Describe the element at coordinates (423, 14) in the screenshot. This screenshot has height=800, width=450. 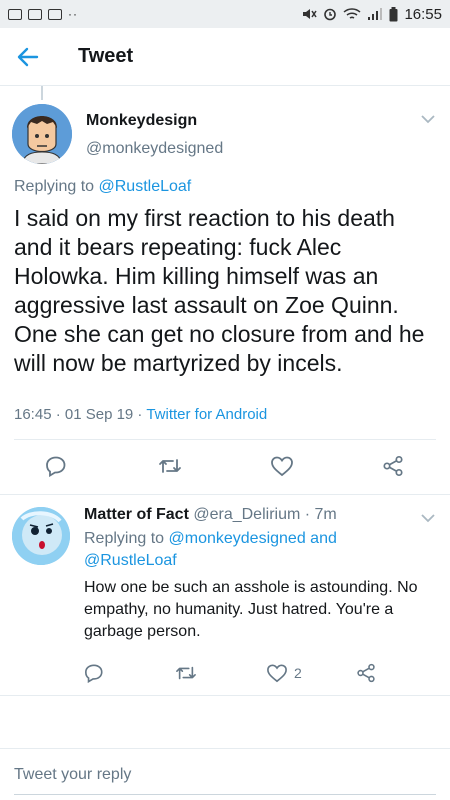
I see `clock: 16:55` at that location.